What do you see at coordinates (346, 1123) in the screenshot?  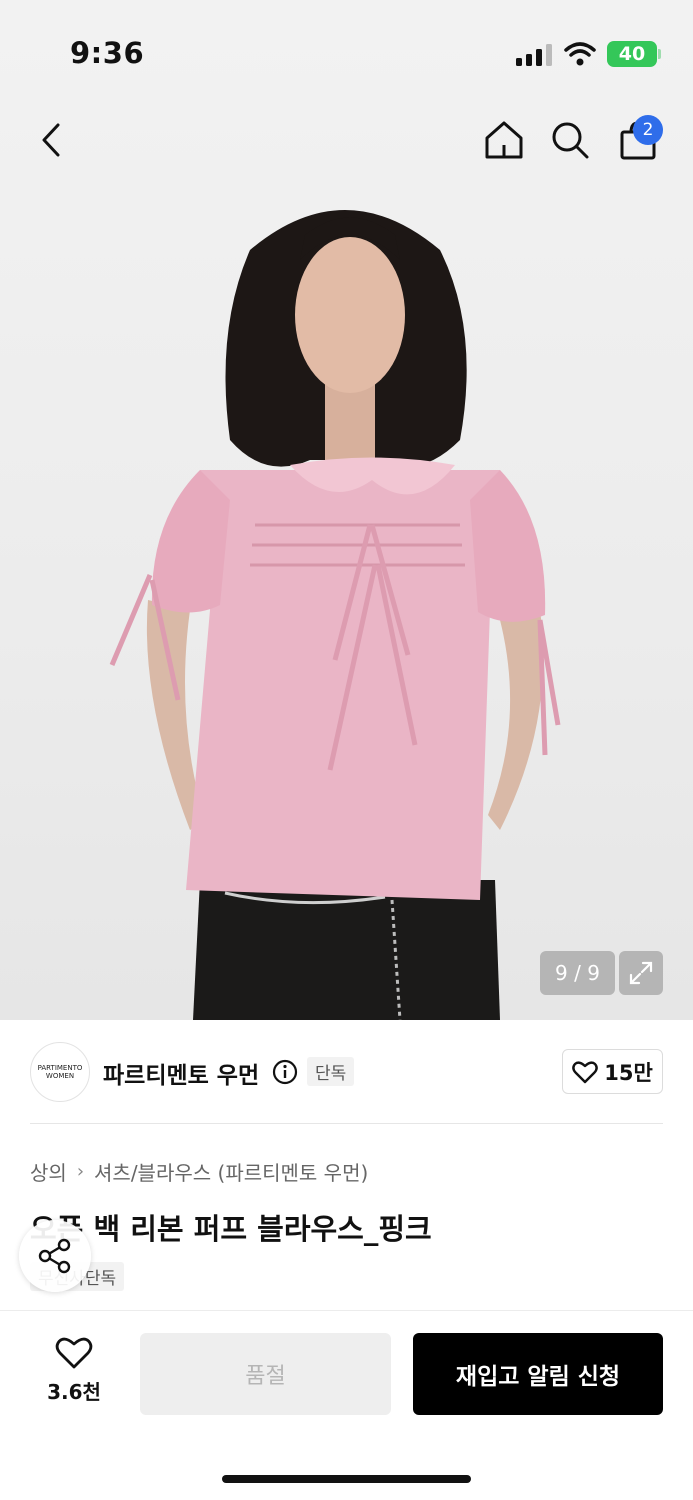 I see `divider` at bounding box center [346, 1123].